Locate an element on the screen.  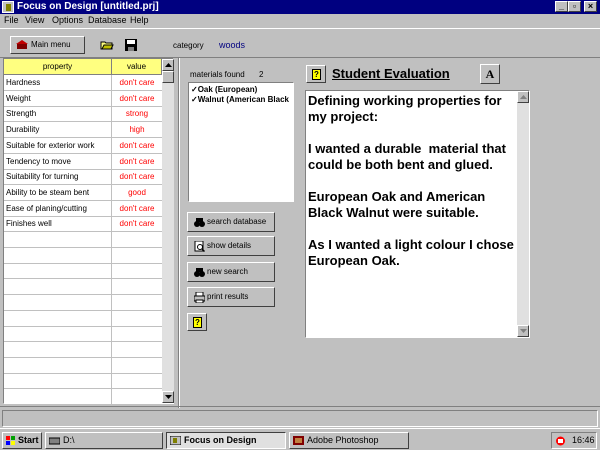
table-row: Ease of planing/cutting don't care is located at coordinates (83, 208).